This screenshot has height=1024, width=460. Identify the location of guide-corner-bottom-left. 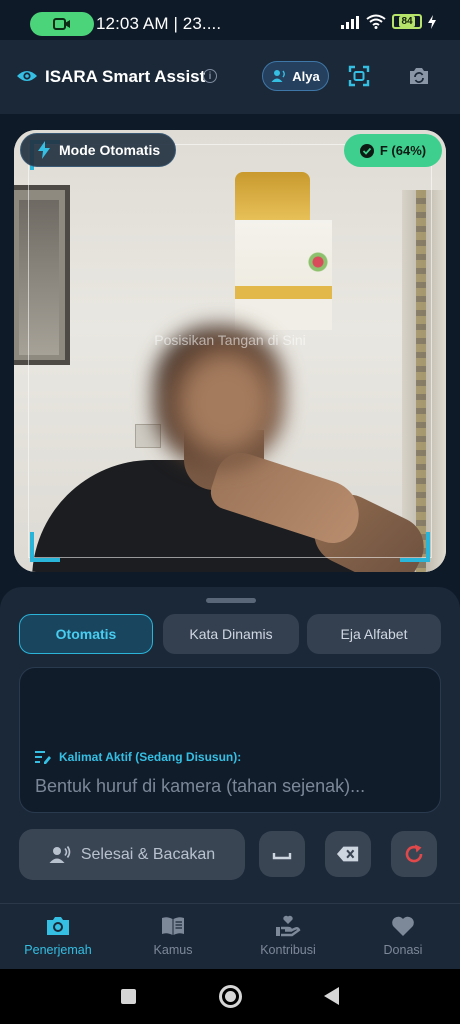
(45, 547).